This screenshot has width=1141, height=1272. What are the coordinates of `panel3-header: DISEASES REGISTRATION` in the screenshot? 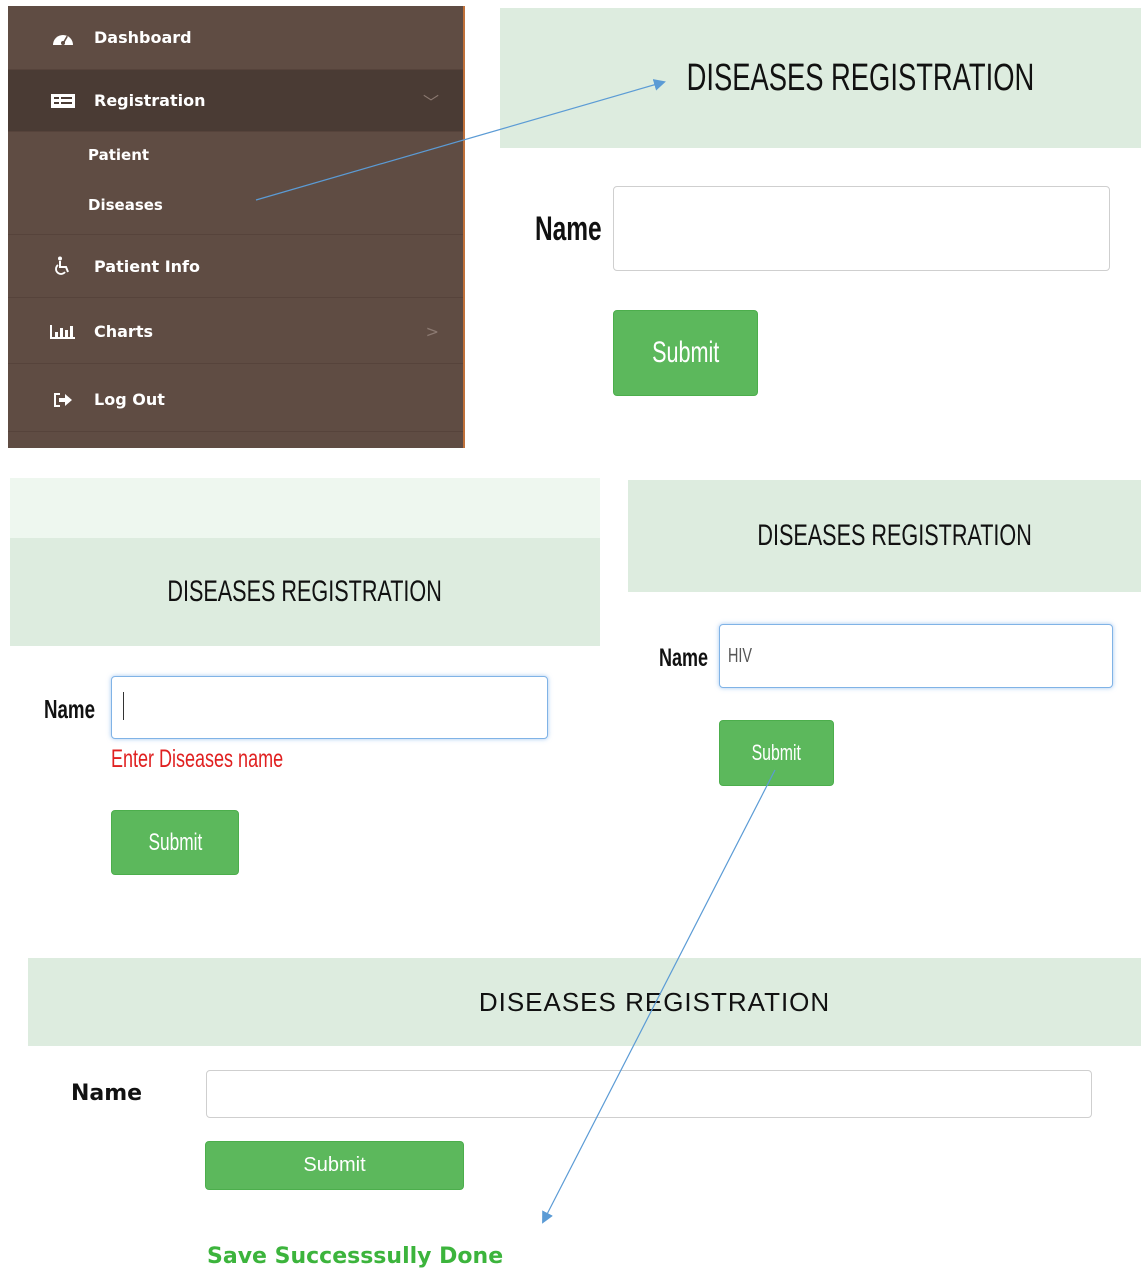 It's located at (884, 536).